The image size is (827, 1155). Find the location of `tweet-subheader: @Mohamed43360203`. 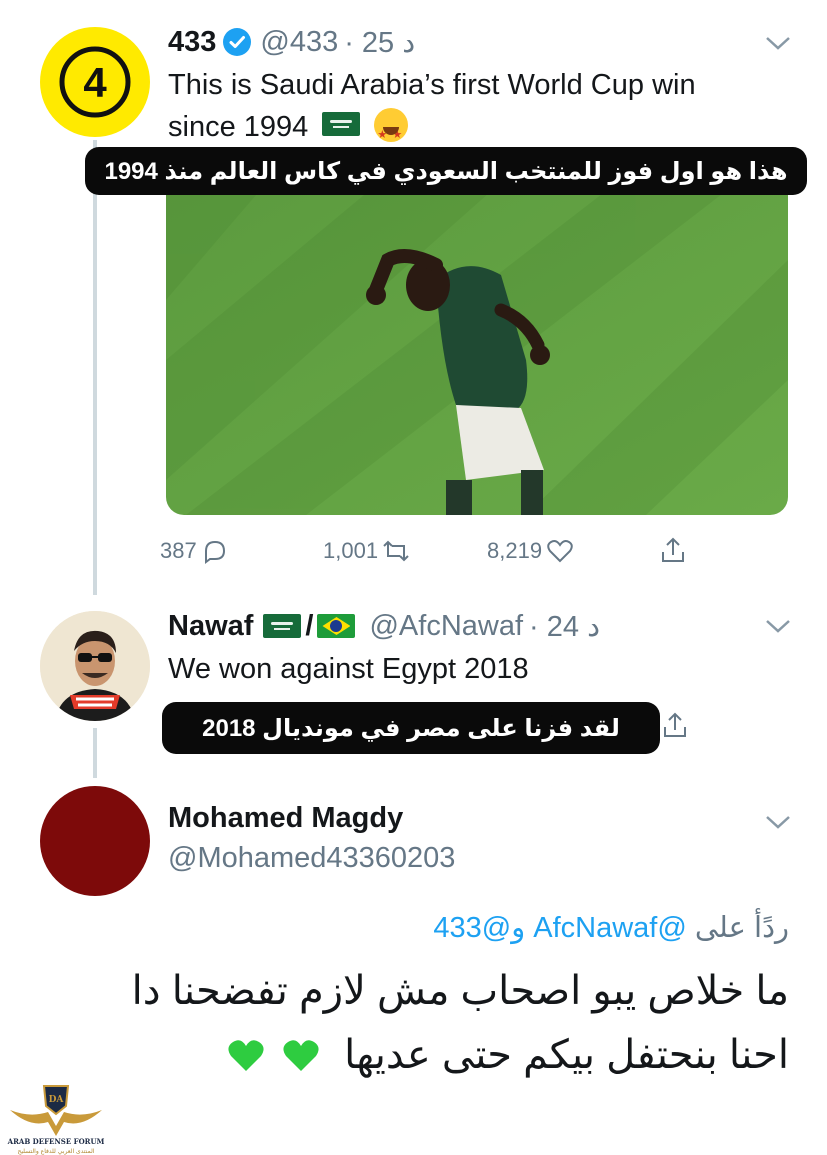

tweet-subheader: @Mohamed43360203 is located at coordinates (311, 858).